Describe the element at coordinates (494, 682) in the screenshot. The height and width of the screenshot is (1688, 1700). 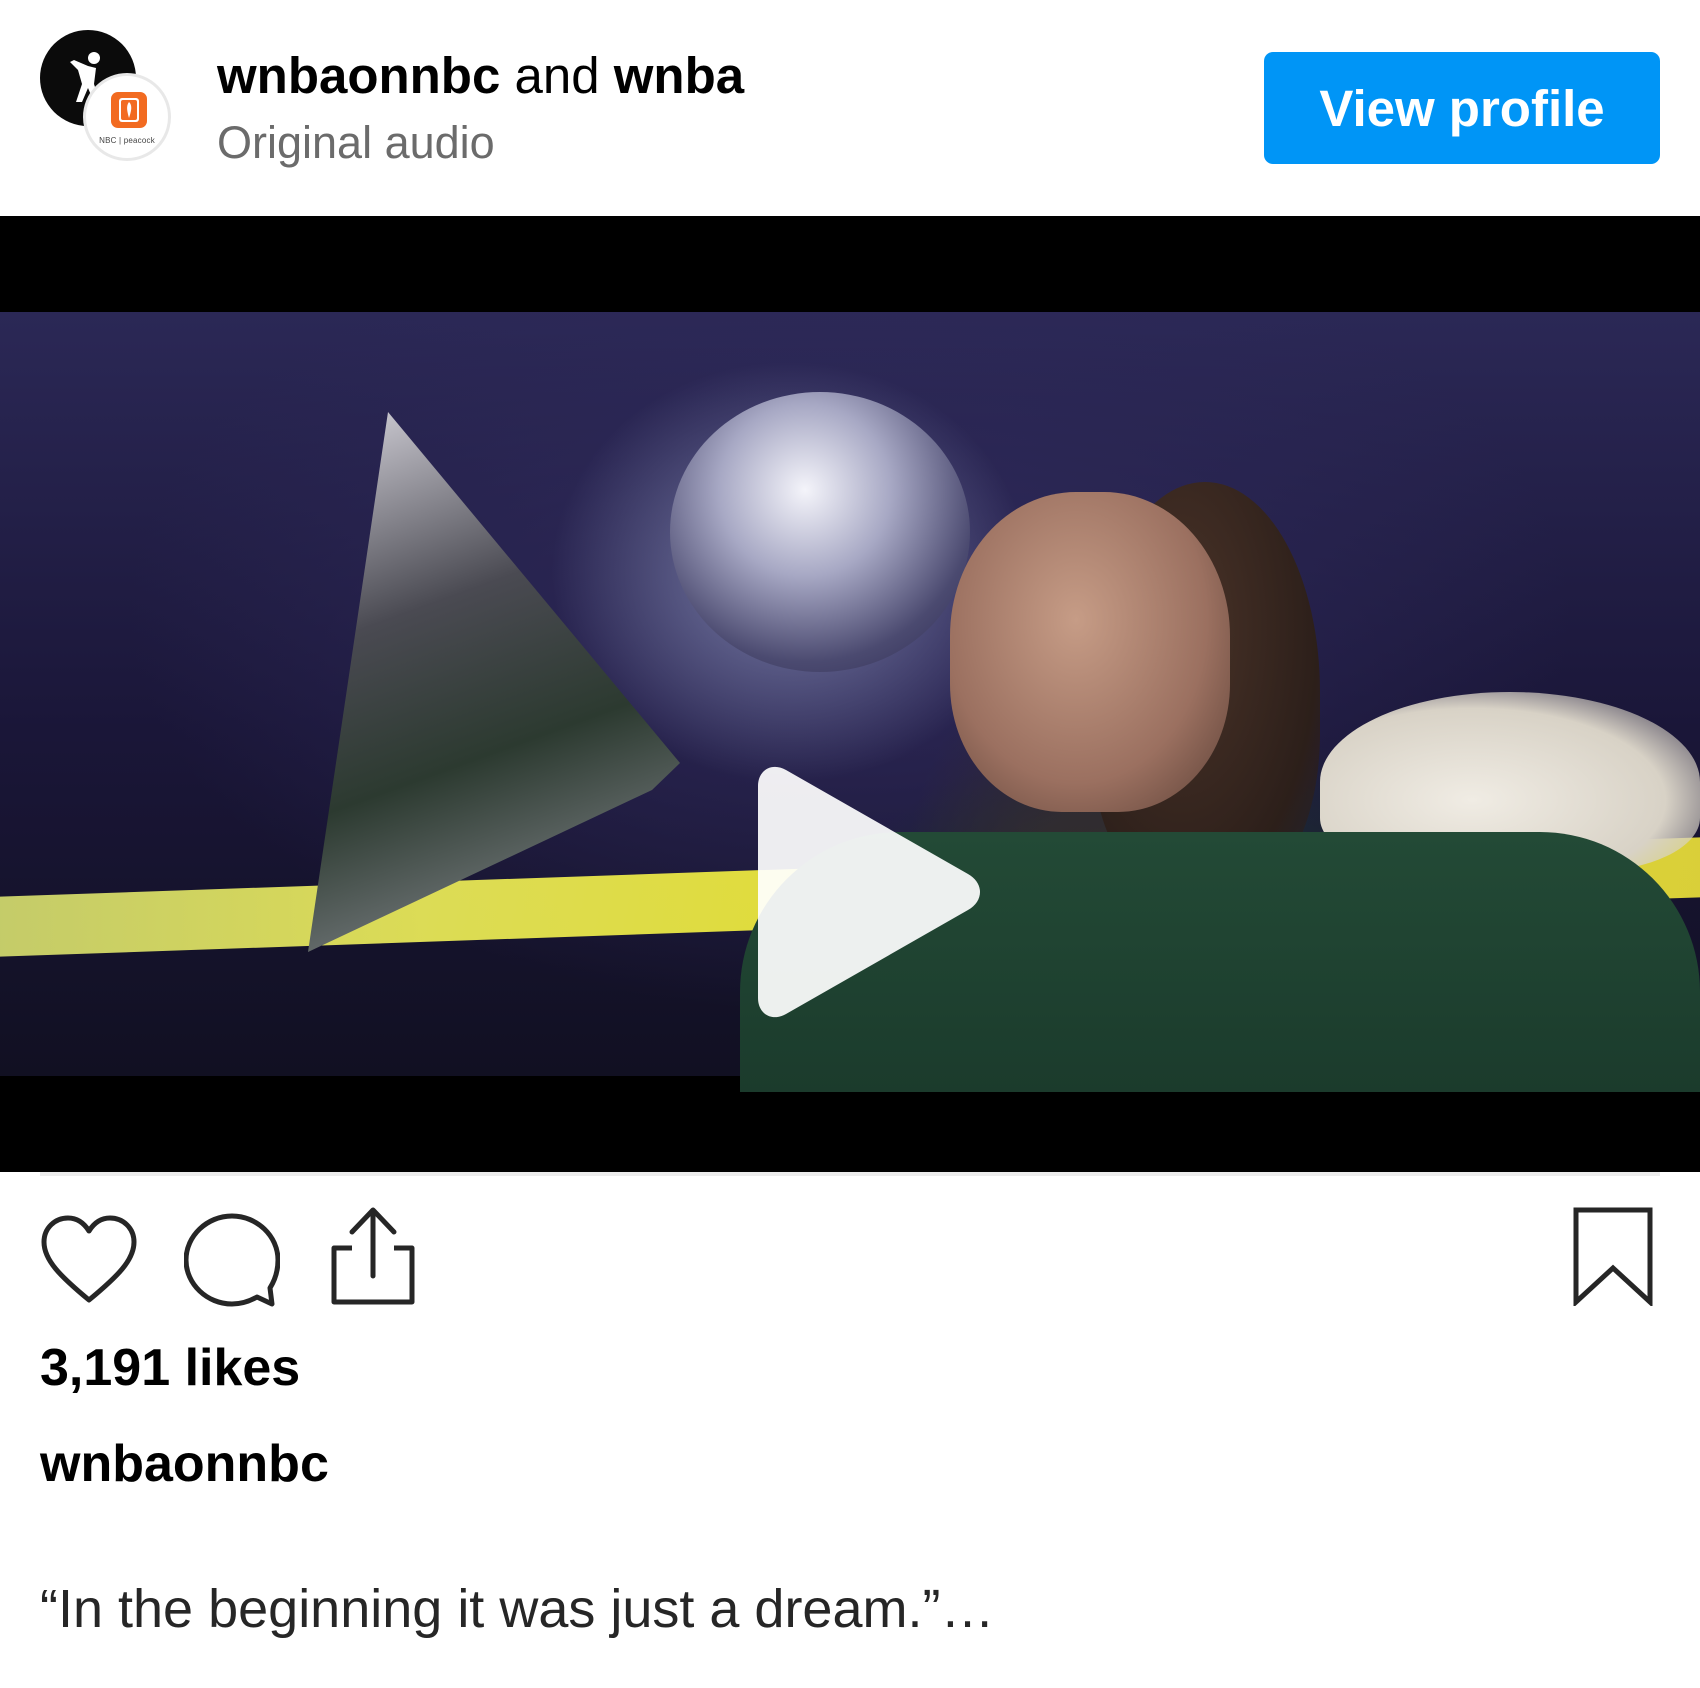
I see `trophy-blade` at that location.